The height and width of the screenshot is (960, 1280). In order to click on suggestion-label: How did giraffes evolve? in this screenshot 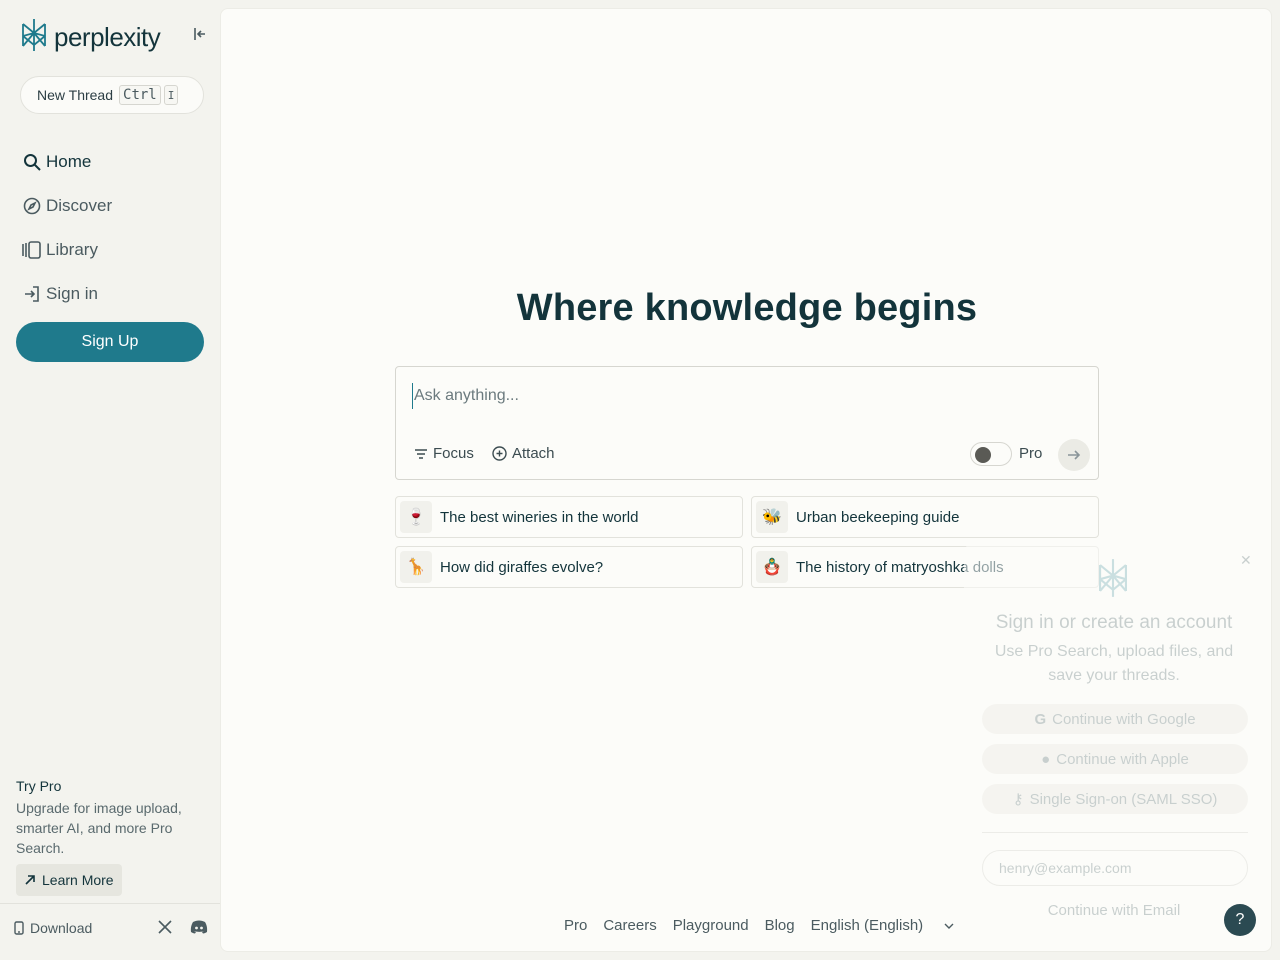, I will do `click(522, 567)`.